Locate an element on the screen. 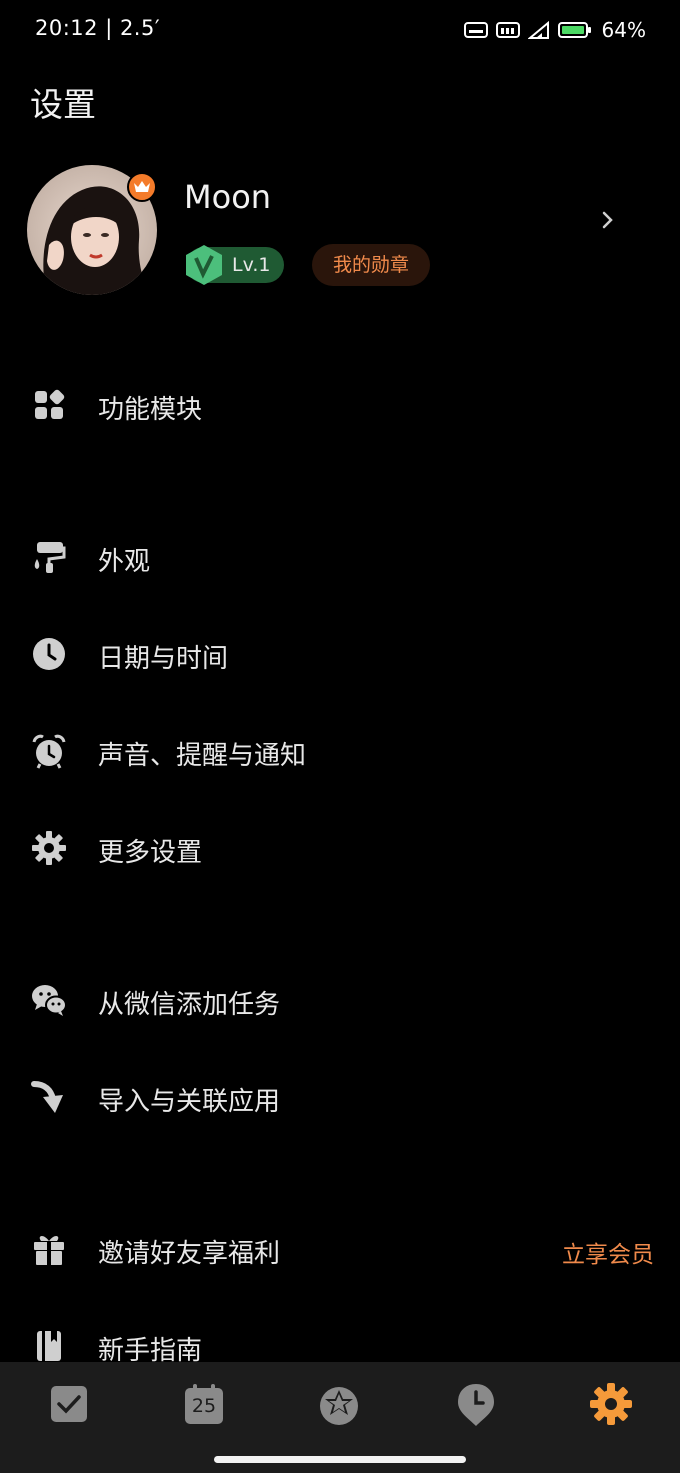 The width and height of the screenshot is (680, 1473). book-icon is located at coordinates (49, 1346).